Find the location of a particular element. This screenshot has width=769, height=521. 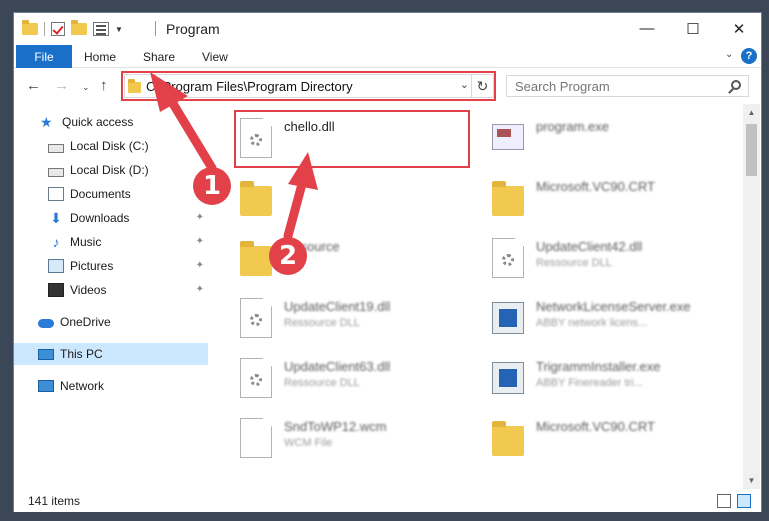

search-icon is located at coordinates (736, 85).